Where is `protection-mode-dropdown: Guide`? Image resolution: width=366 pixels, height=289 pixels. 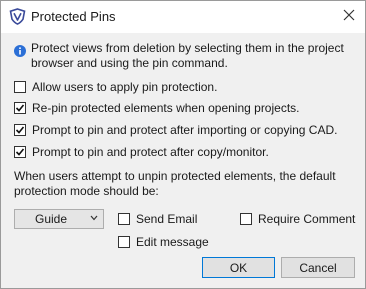 protection-mode-dropdown: Guide is located at coordinates (59, 219).